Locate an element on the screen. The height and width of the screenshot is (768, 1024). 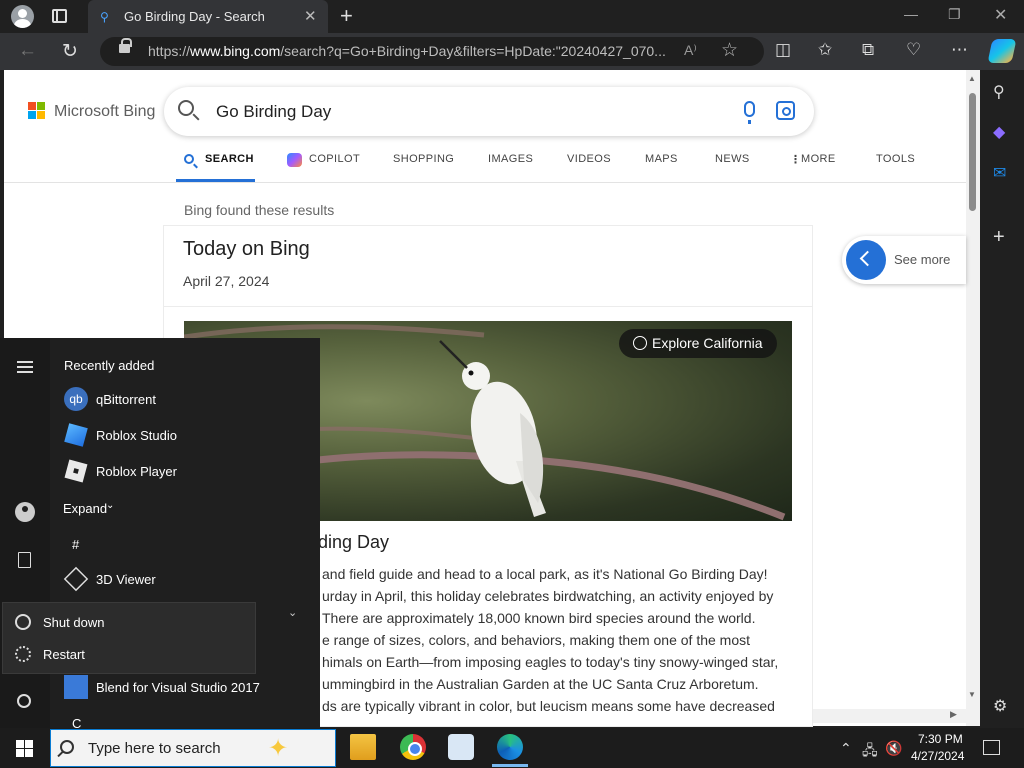
chrome-icon is located at coordinates (413, 747).